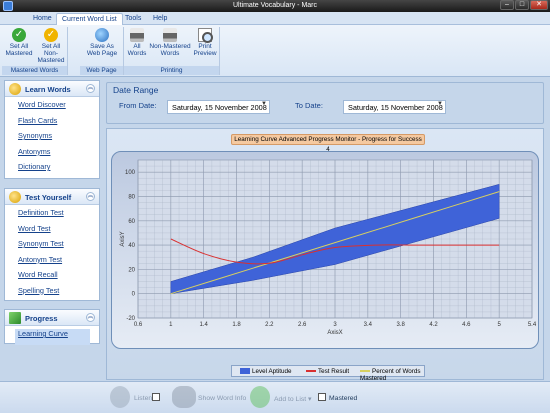 The image size is (550, 413). What do you see at coordinates (130, 319) in the screenshot?
I see `y-tick-label: -20` at bounding box center [130, 319].